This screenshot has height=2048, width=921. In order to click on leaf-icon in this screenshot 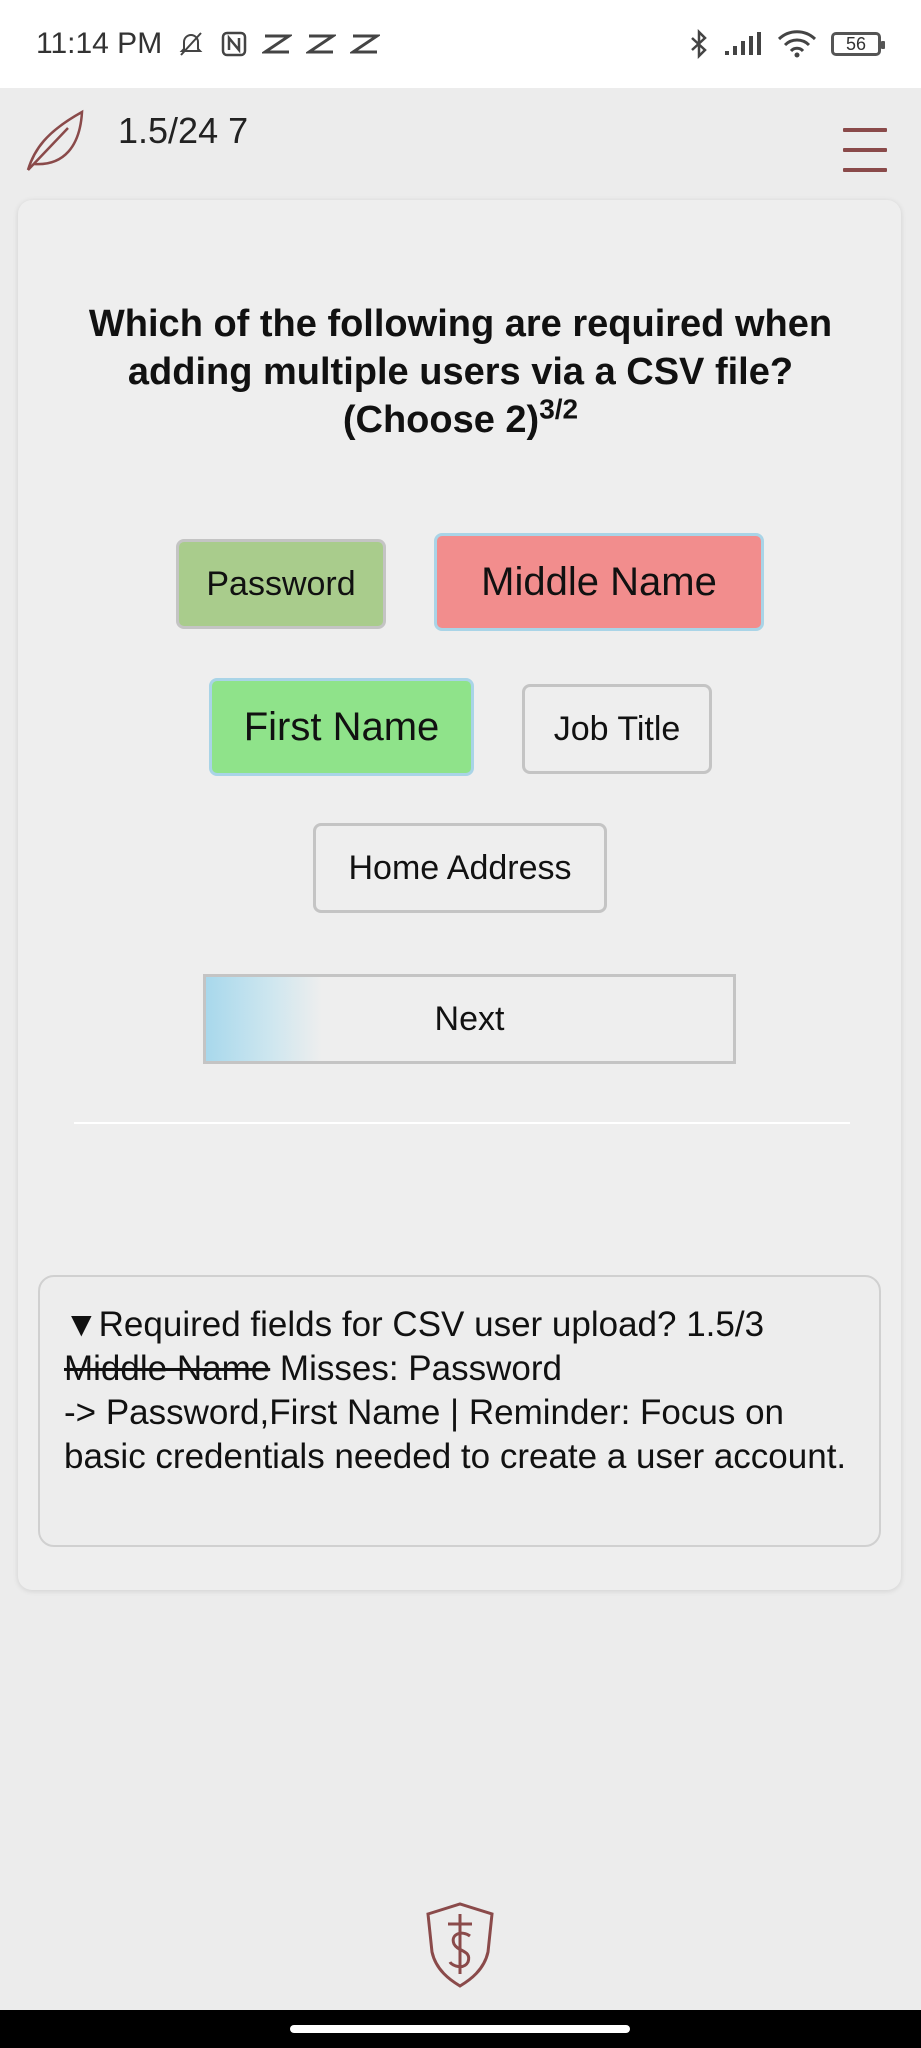, I will do `click(55, 140)`.